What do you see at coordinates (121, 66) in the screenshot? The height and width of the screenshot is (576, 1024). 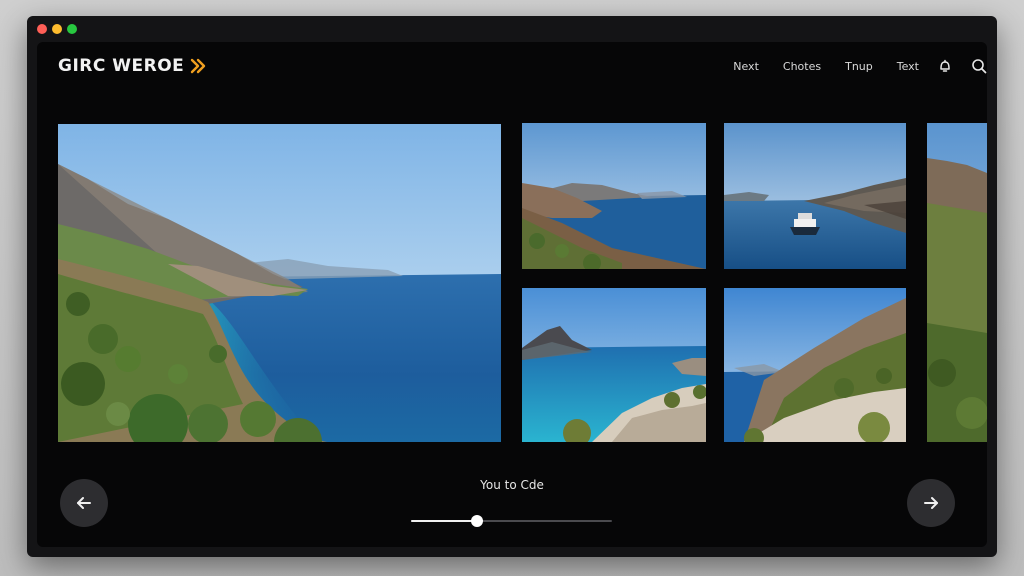 I see `logo-text: GIRC WEROE` at bounding box center [121, 66].